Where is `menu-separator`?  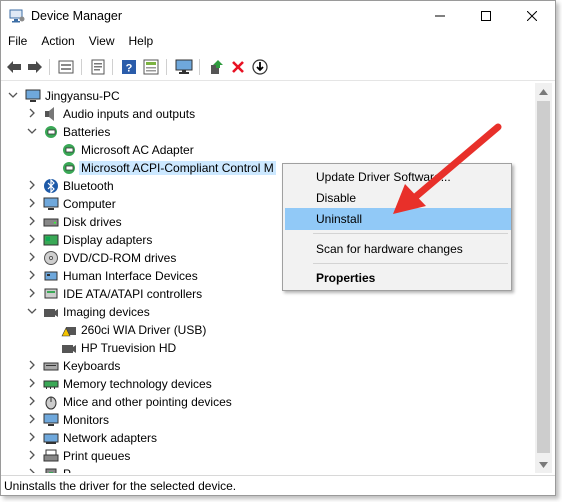 menu-separator is located at coordinates (410, 233).